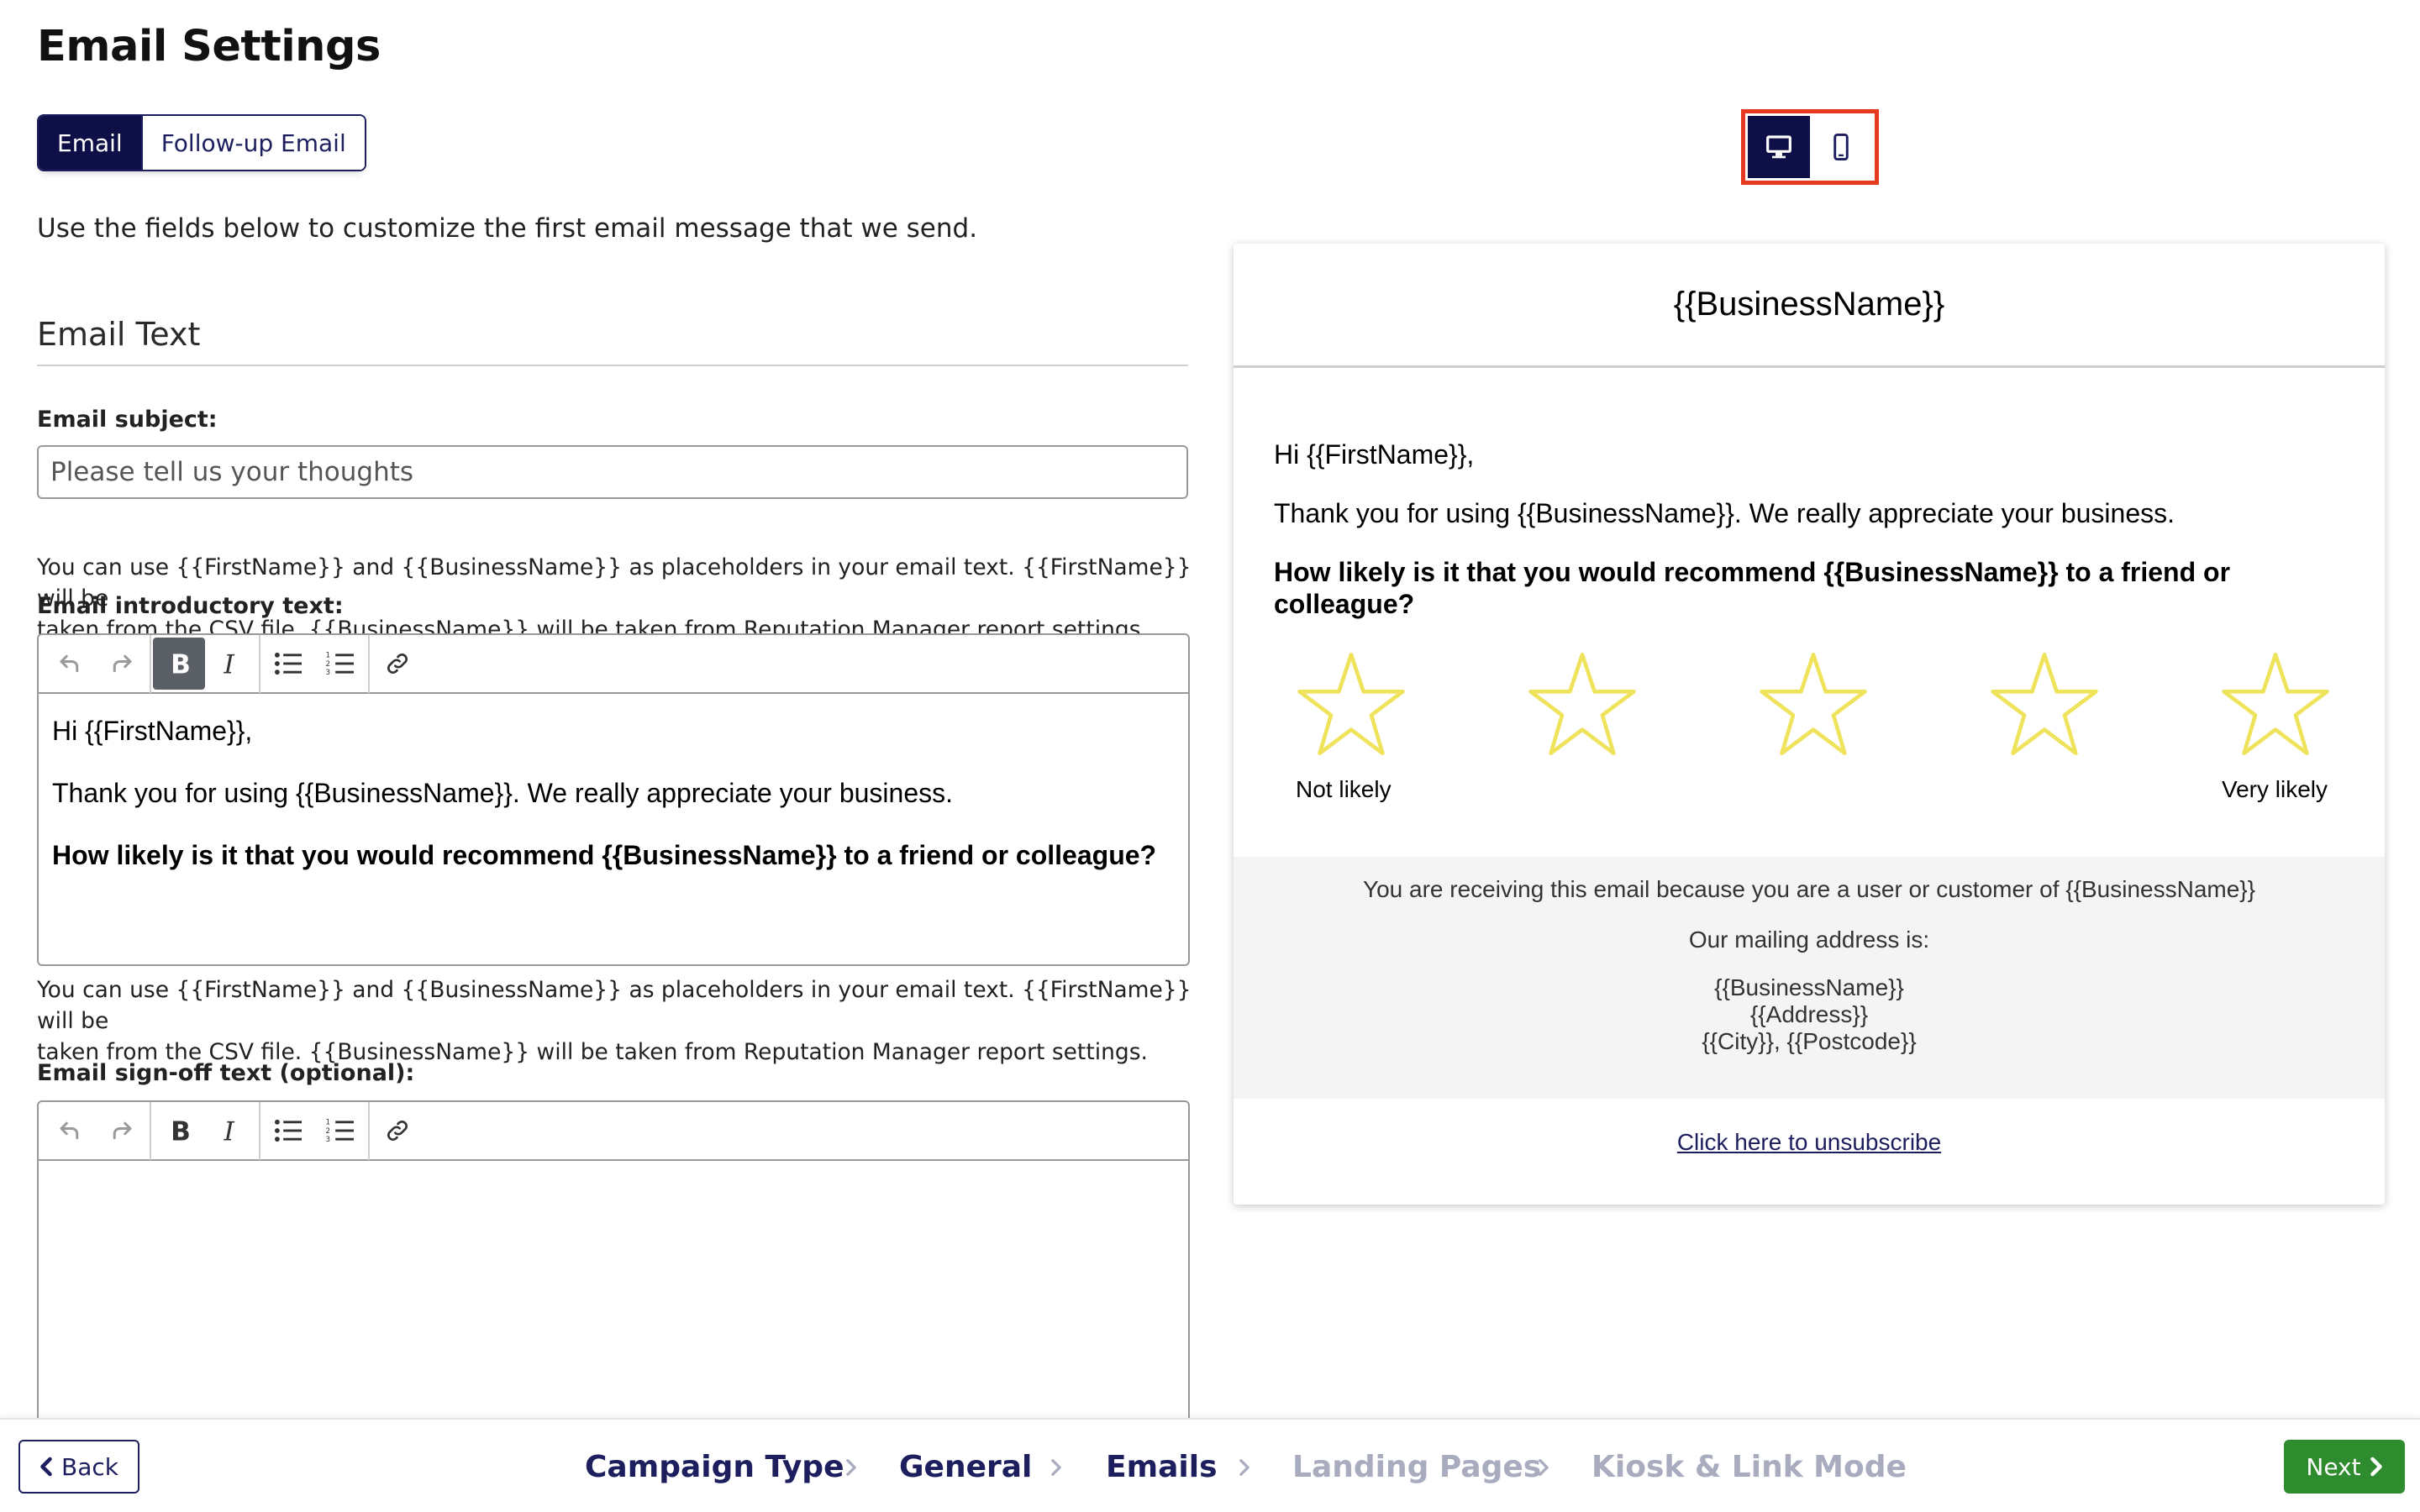  What do you see at coordinates (1345, 604) in the screenshot?
I see `preview-question-line: colleague?` at bounding box center [1345, 604].